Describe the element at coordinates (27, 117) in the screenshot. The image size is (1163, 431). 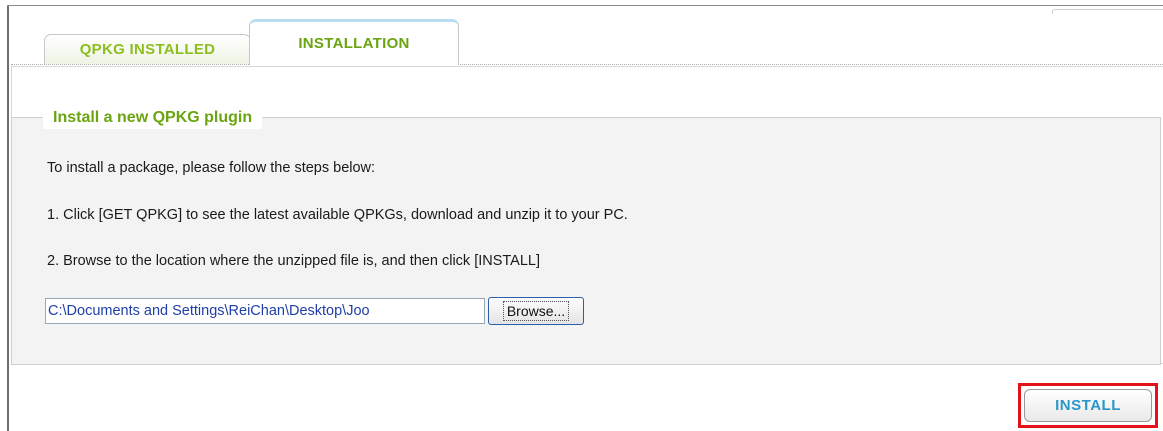
I see `fieldset-top-border-left` at that location.